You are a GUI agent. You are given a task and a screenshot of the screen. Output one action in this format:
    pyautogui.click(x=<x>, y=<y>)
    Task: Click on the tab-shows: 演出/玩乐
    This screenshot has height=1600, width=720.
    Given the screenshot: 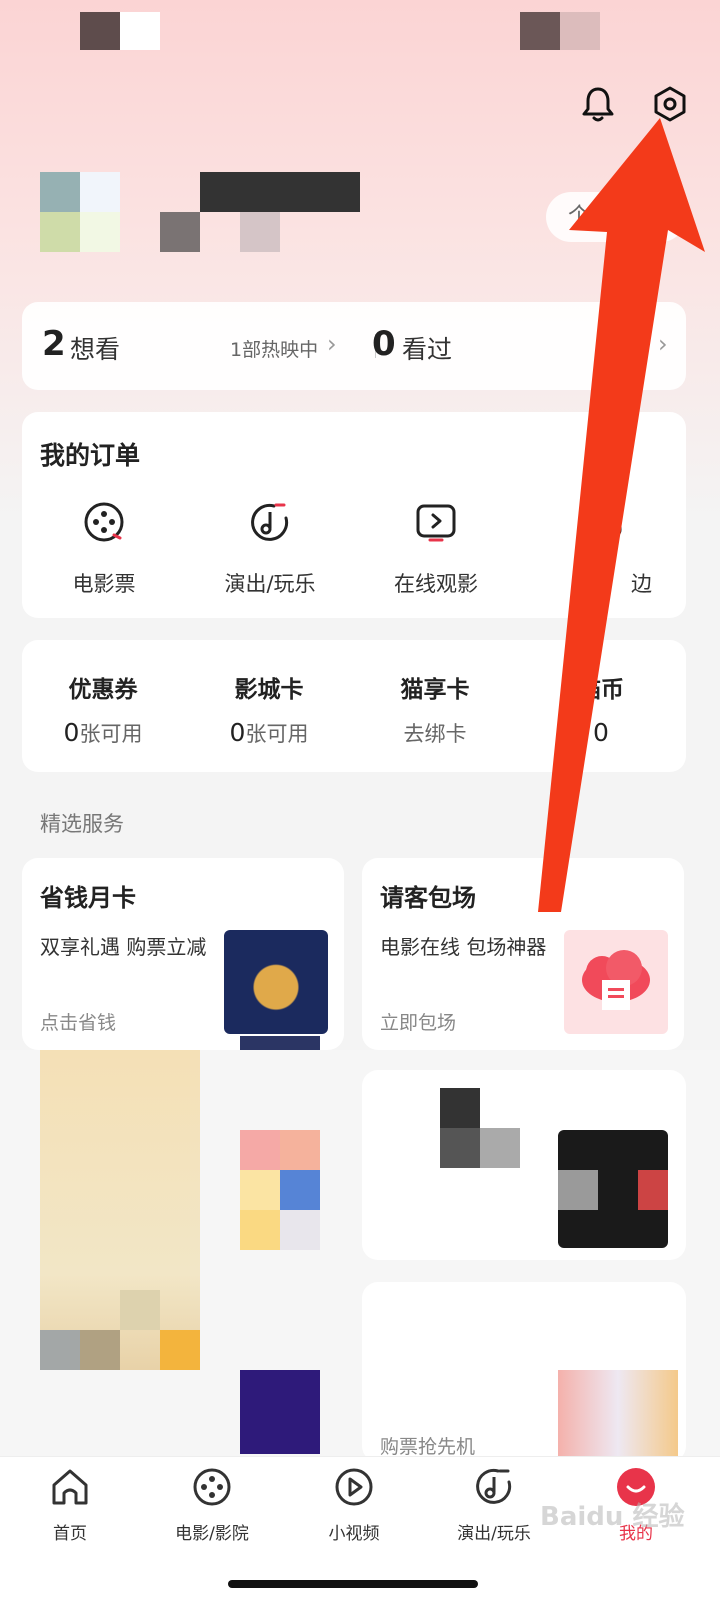 What is the action you would take?
    pyautogui.click(x=494, y=1504)
    